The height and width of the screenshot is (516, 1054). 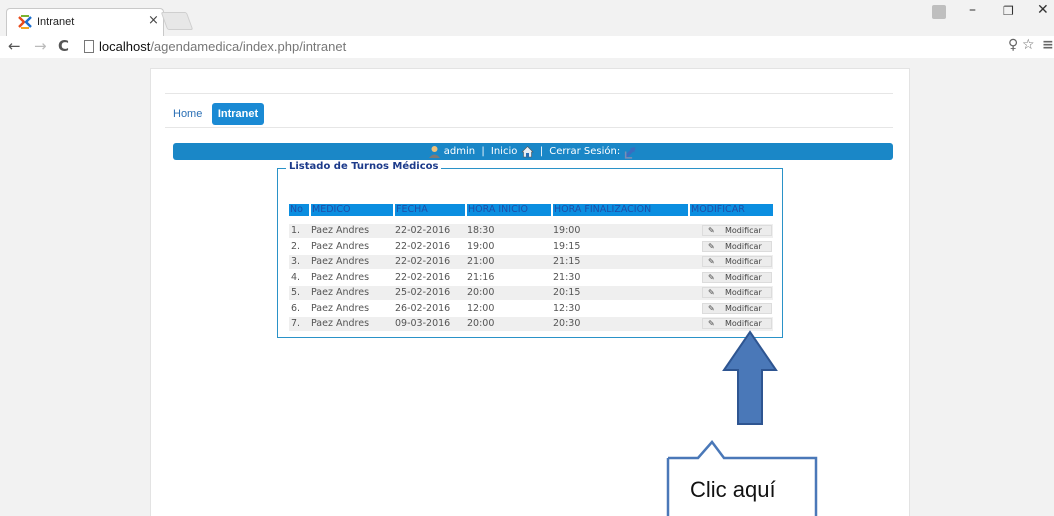 What do you see at coordinates (529, 93) in the screenshot?
I see `top-divider` at bounding box center [529, 93].